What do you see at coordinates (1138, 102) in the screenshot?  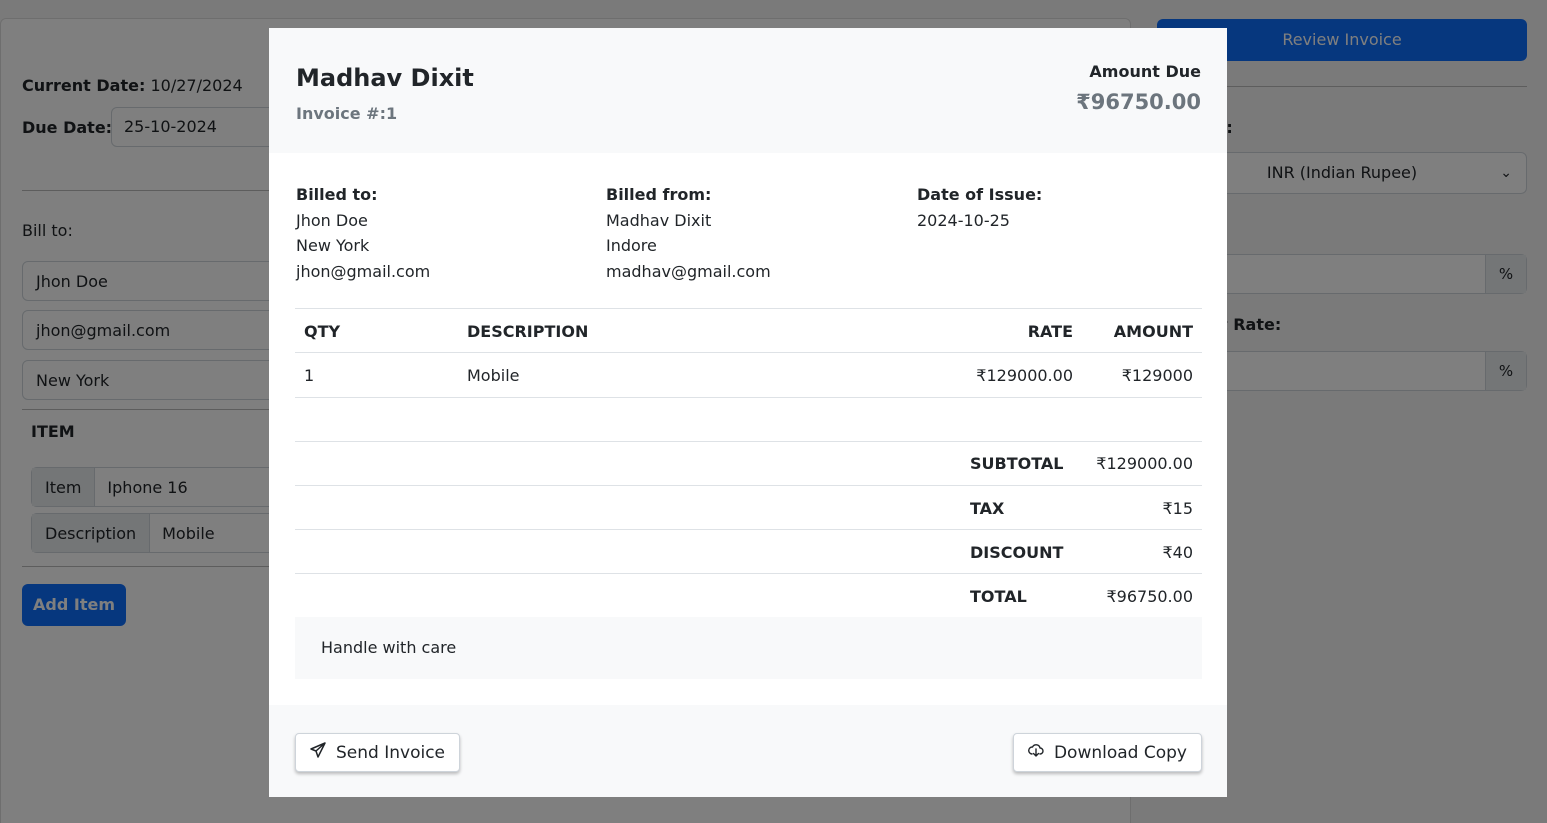 I see `amount-due-value: ₹96750.00` at bounding box center [1138, 102].